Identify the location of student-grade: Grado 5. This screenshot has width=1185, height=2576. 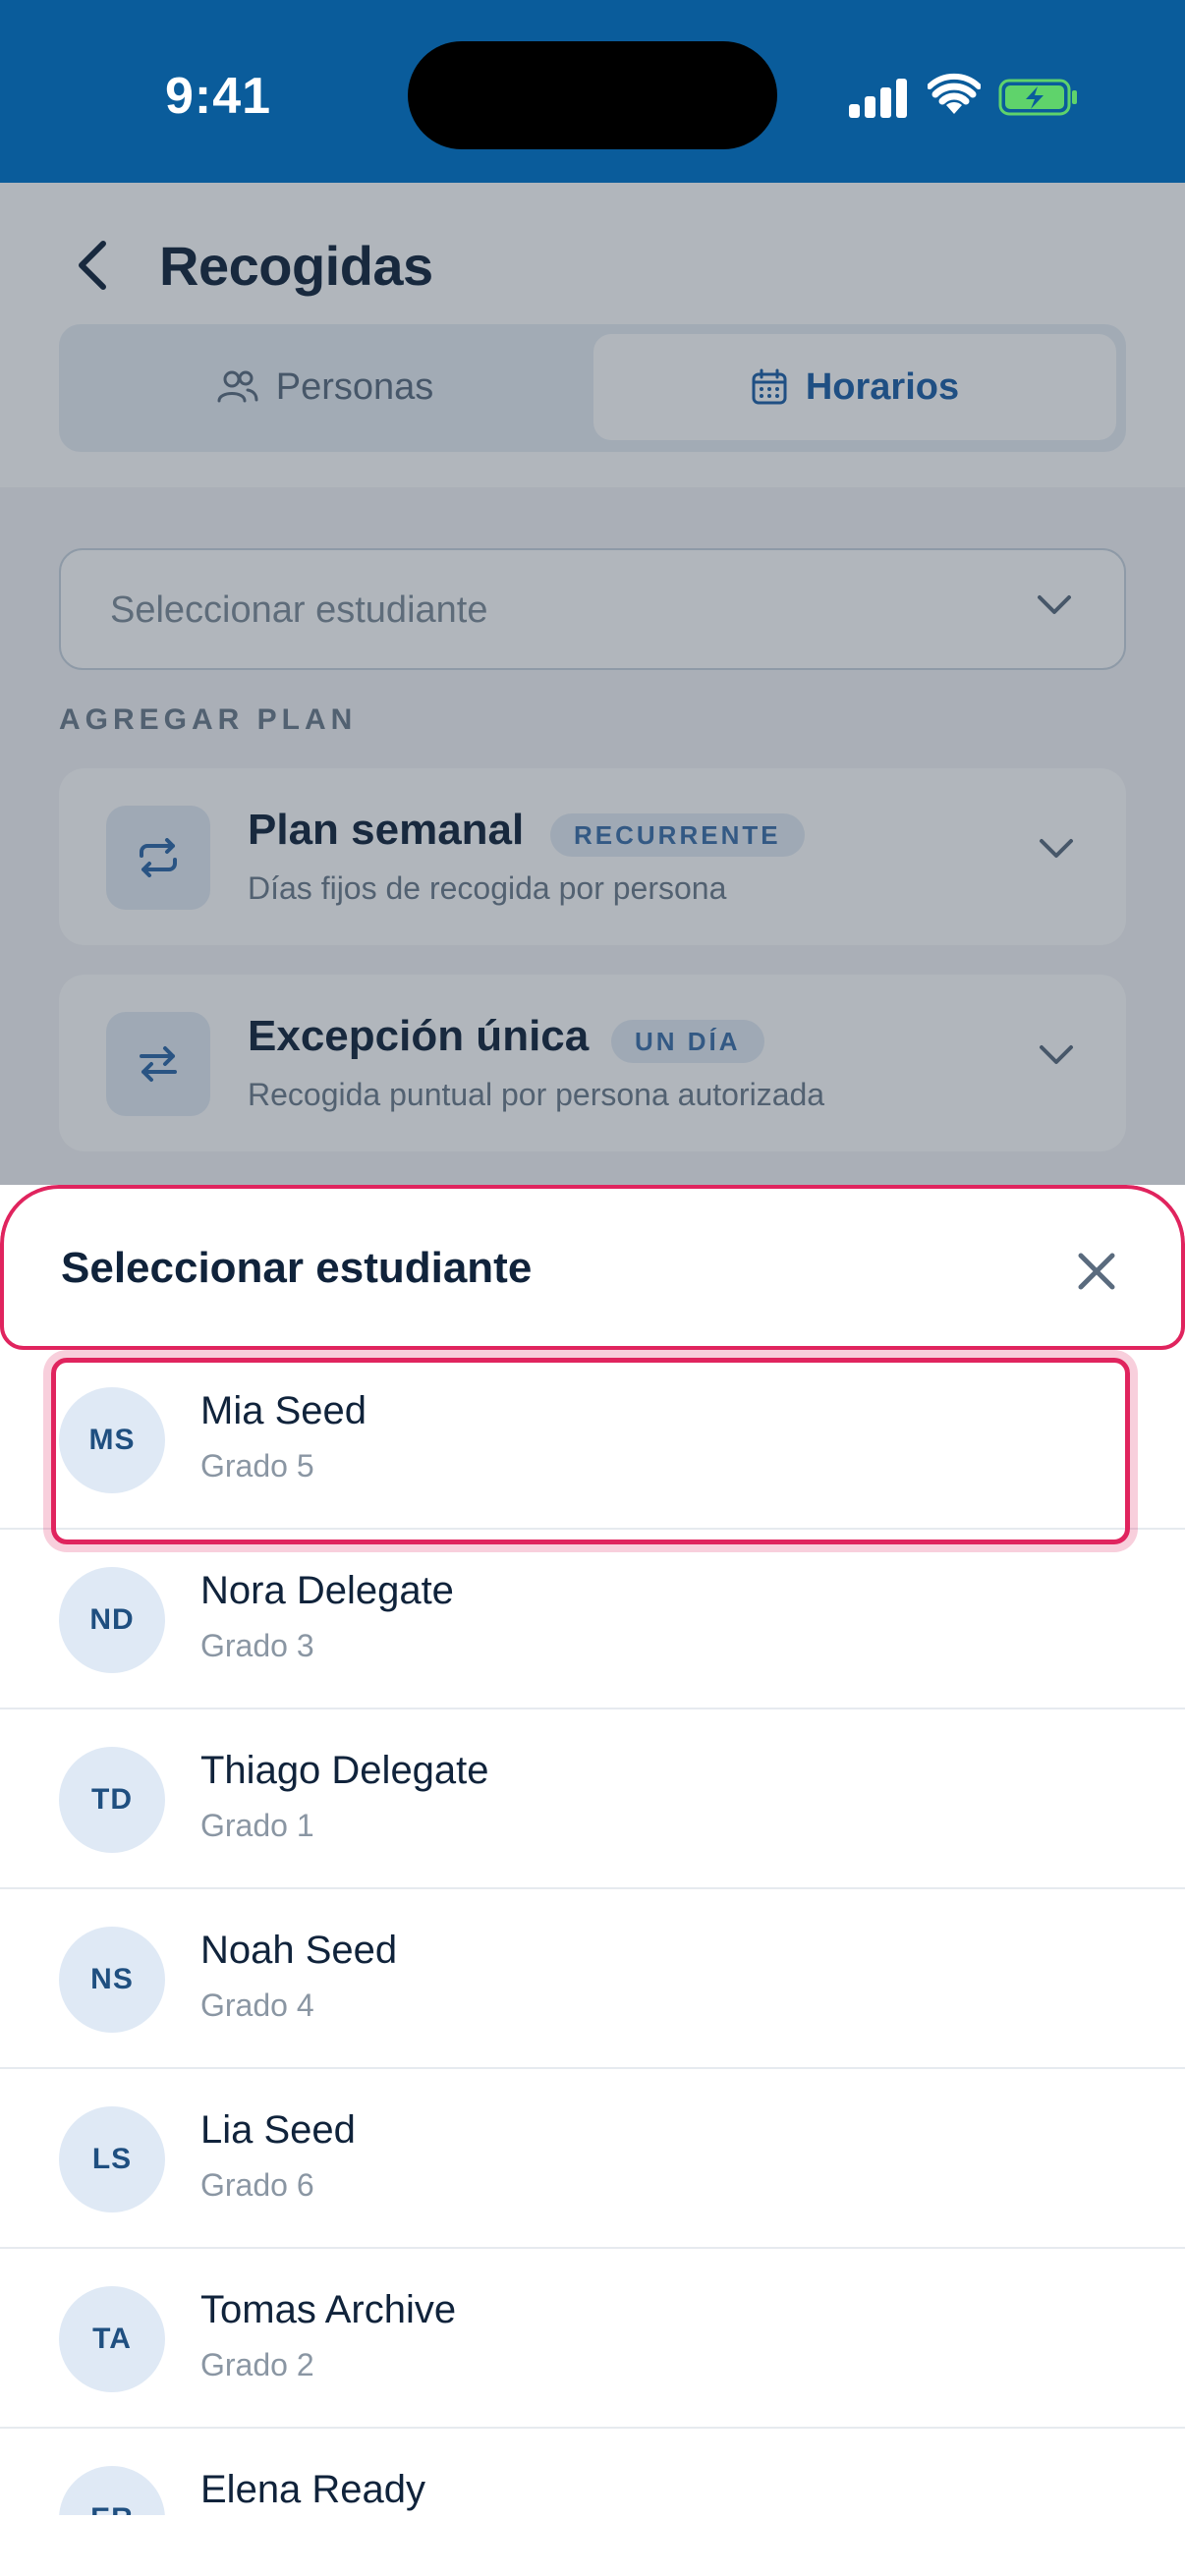
(257, 1466).